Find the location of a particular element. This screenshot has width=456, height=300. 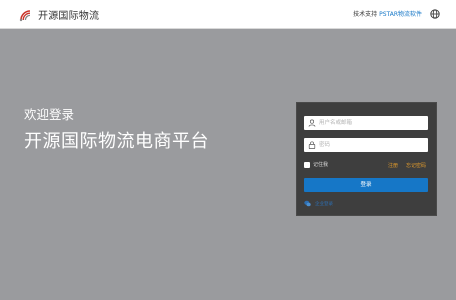

username-input is located at coordinates (369, 123).